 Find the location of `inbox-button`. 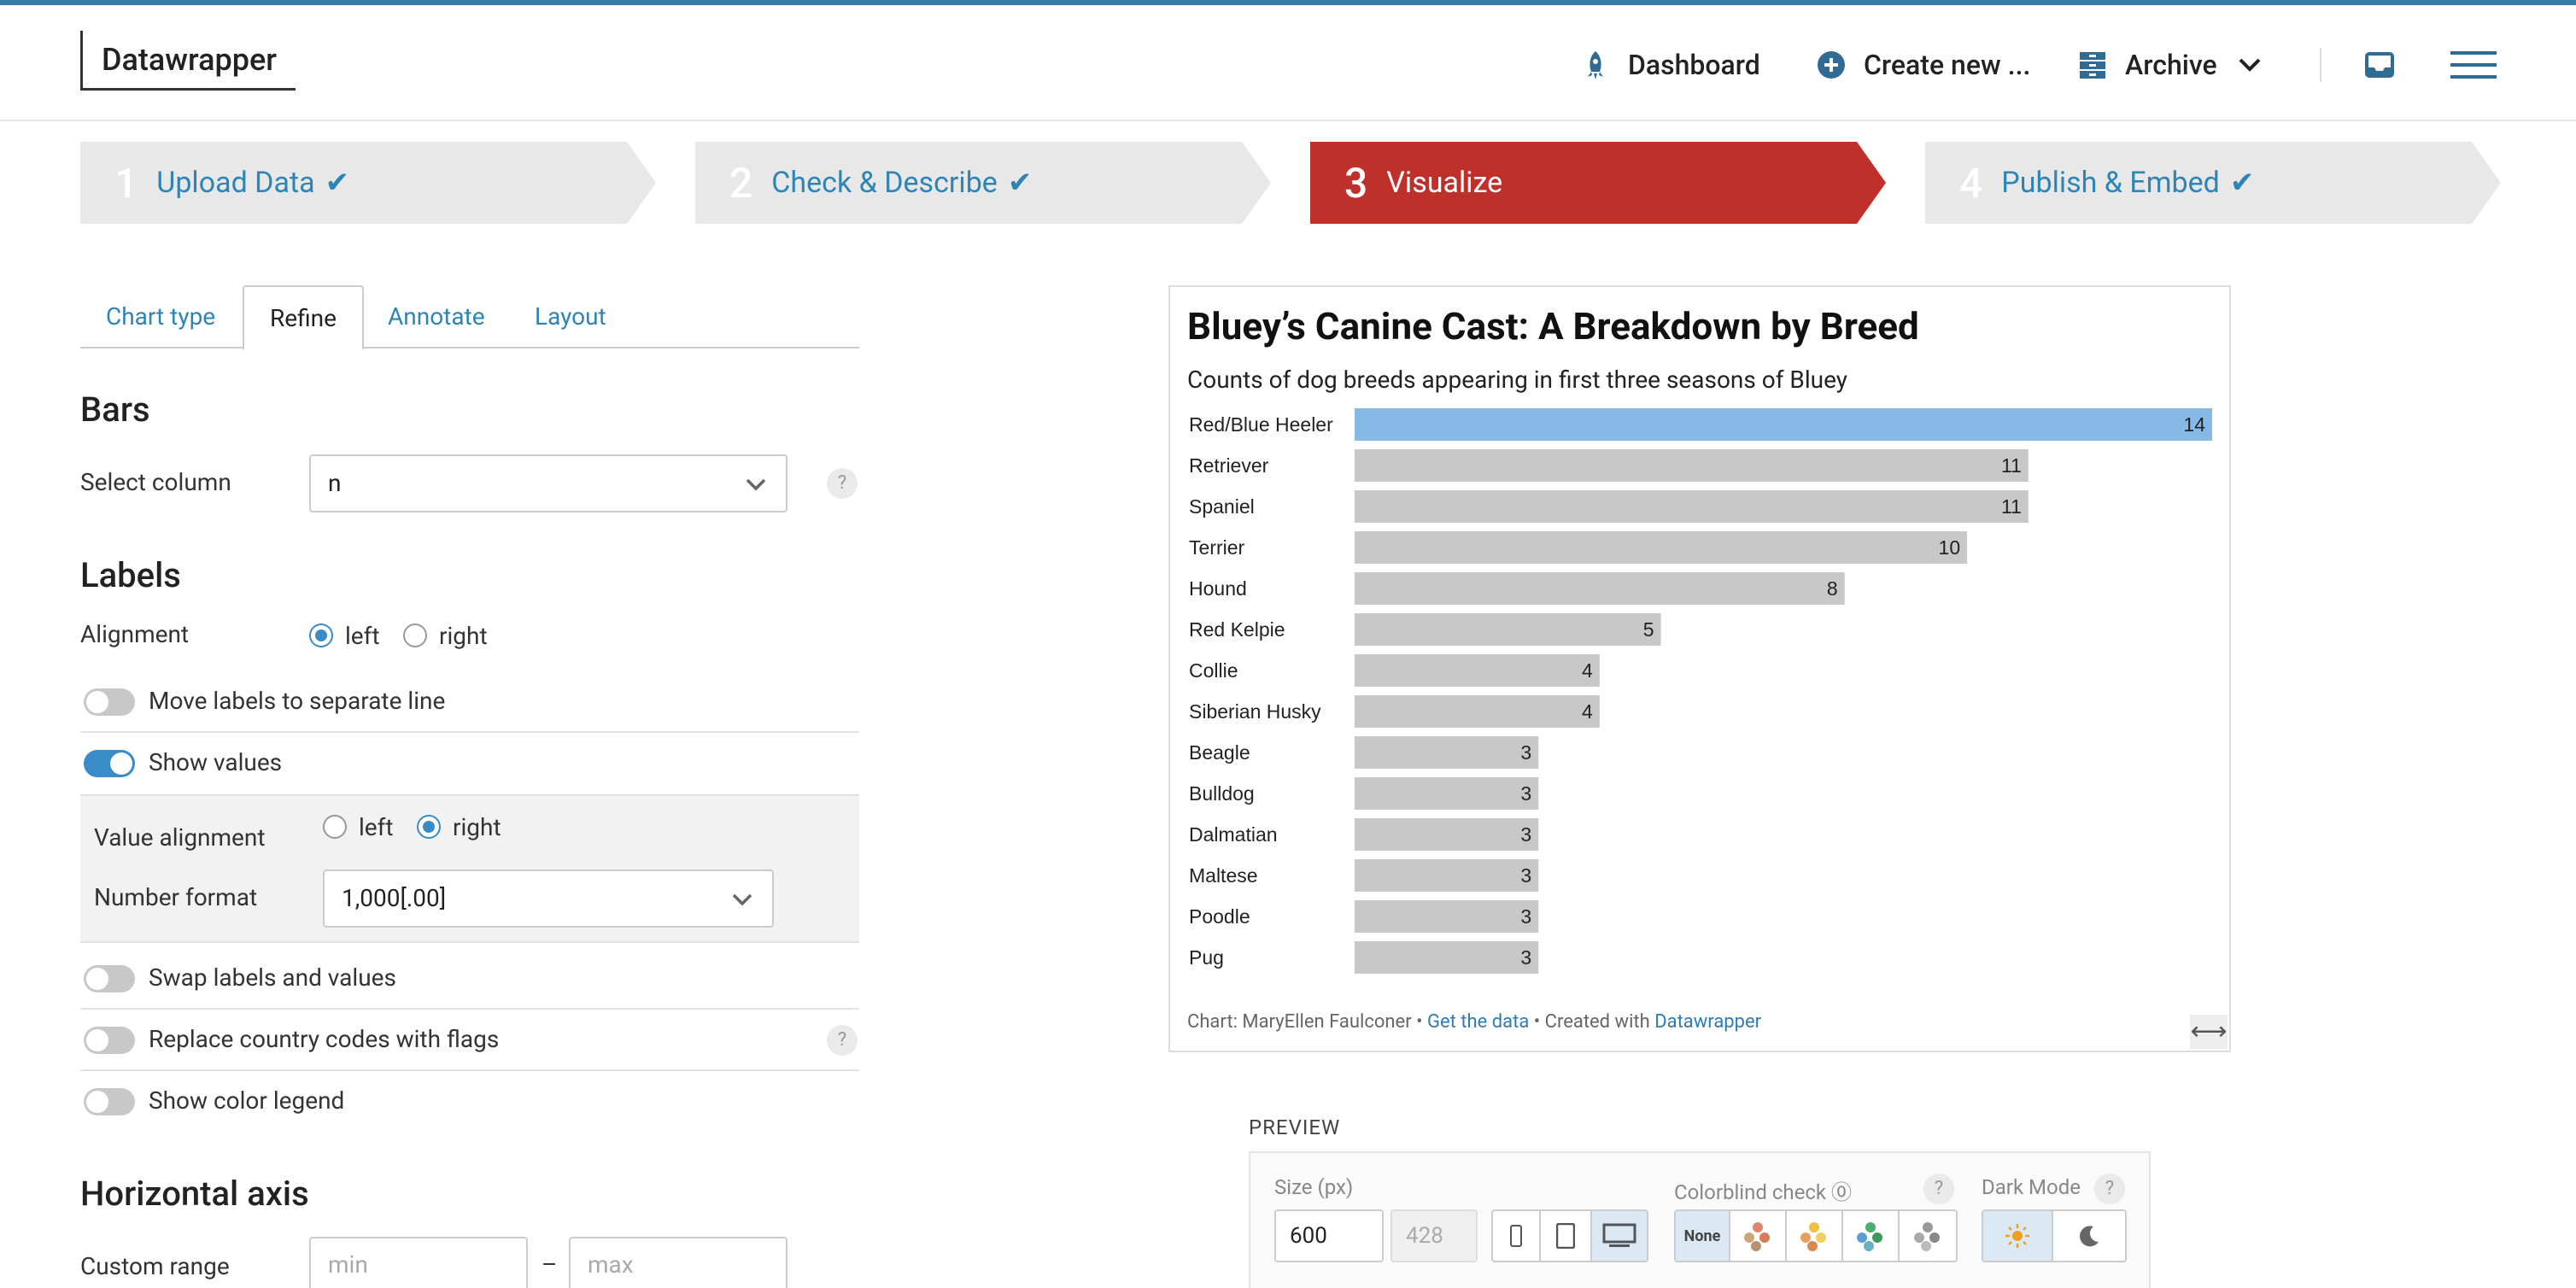

inbox-button is located at coordinates (2379, 65).